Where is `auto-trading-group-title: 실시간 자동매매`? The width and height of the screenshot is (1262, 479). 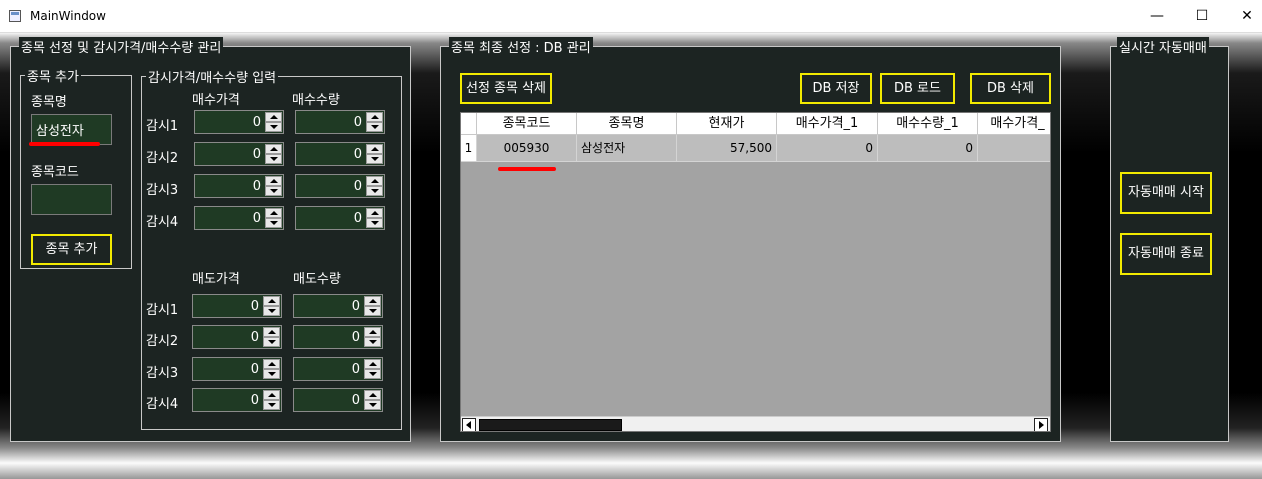 auto-trading-group-title: 실시간 자동매매 is located at coordinates (1163, 46).